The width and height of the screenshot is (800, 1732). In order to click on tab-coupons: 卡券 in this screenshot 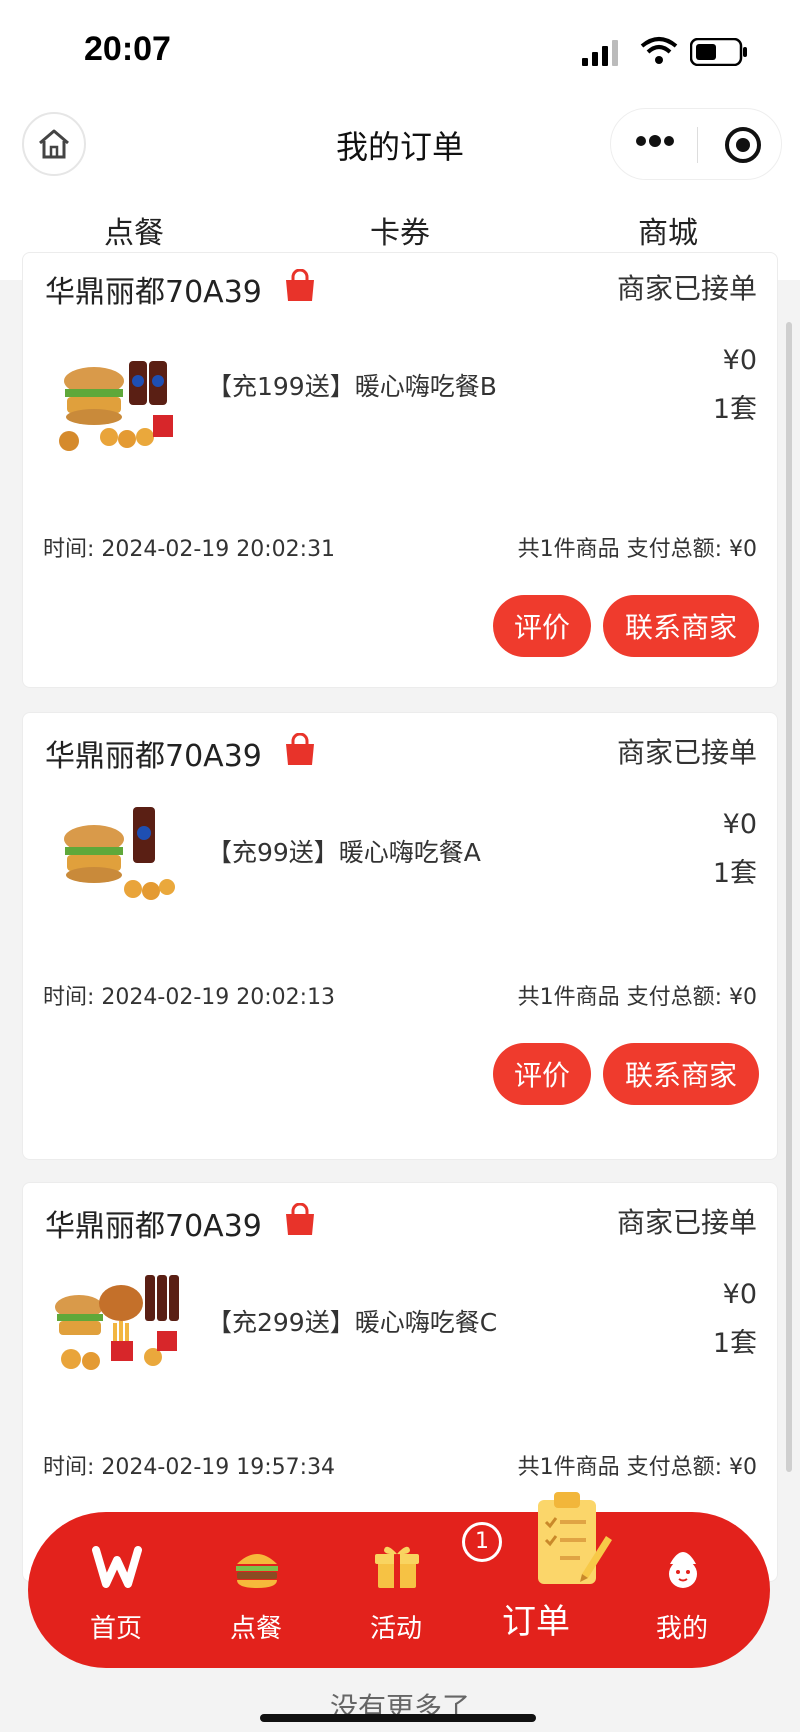, I will do `click(400, 230)`.